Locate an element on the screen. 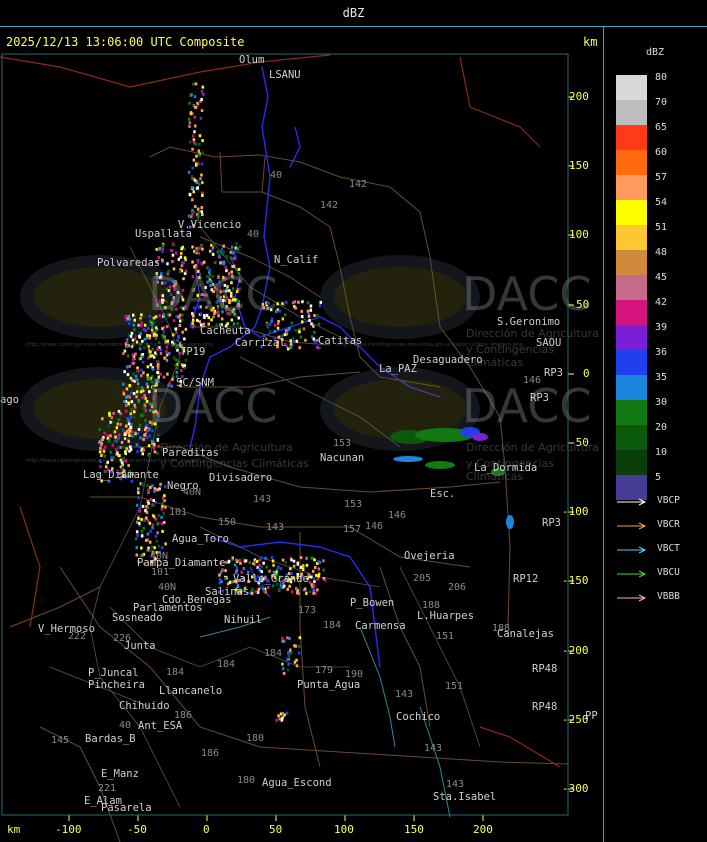 The height and width of the screenshot is (842, 707). legend-value: 35 is located at coordinates (661, 377).